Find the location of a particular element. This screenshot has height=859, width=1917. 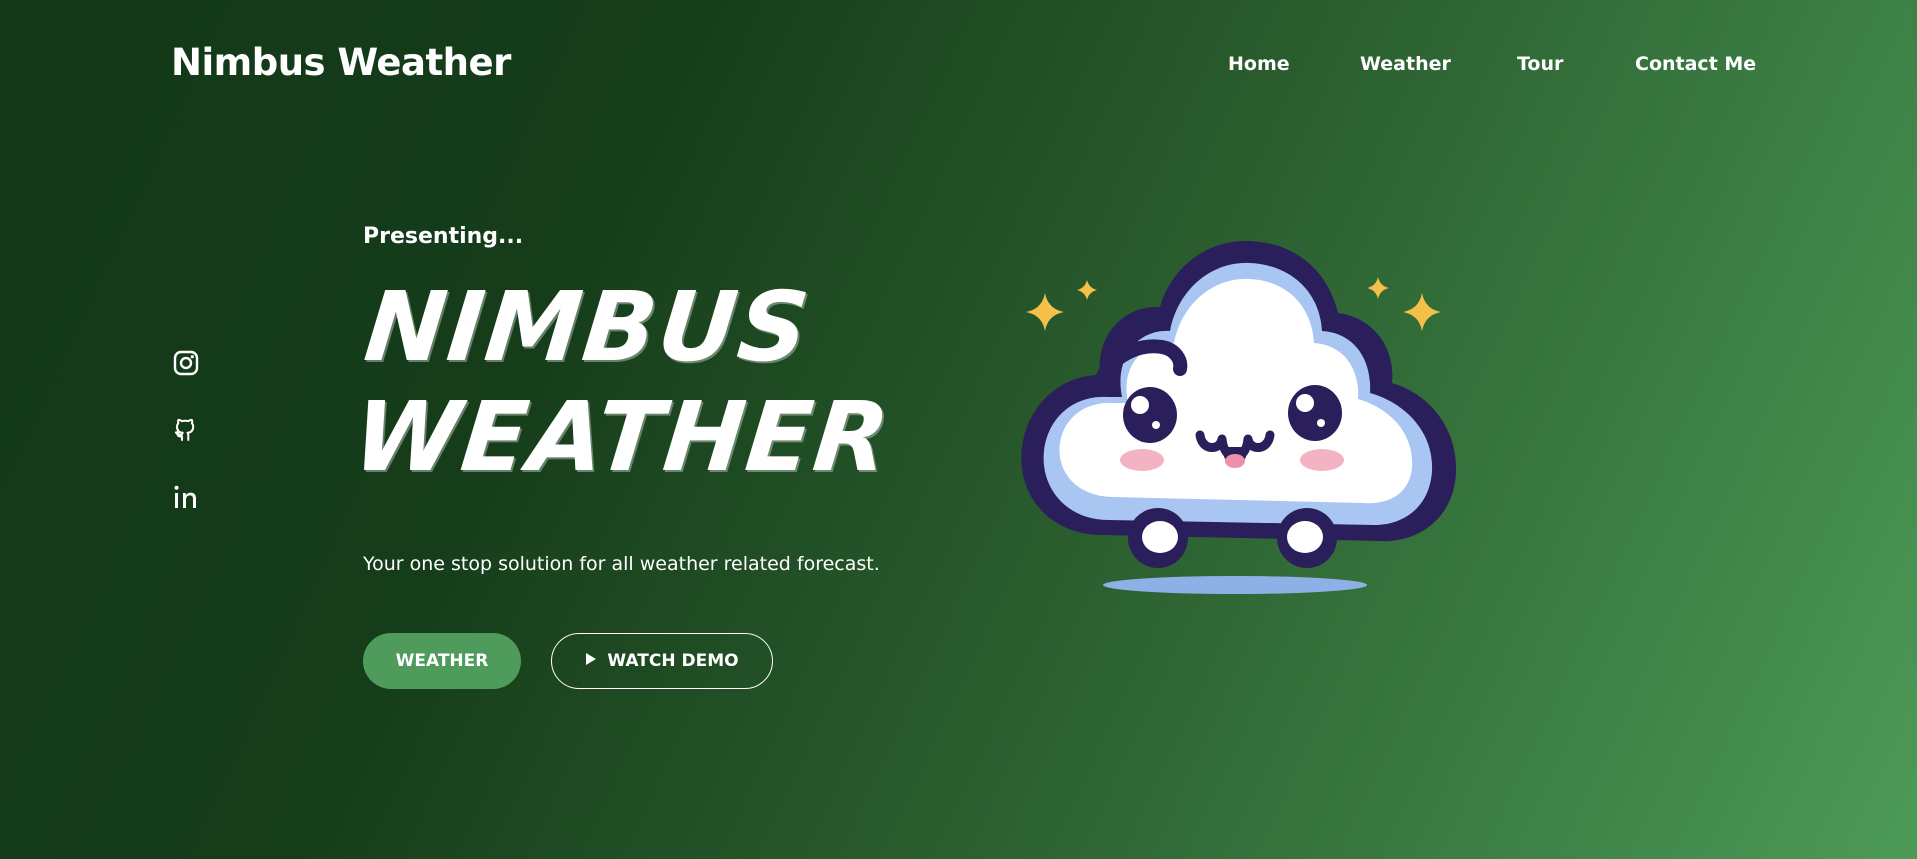

main-nav: Home Weather Tour Contact Me is located at coordinates (958, 64).